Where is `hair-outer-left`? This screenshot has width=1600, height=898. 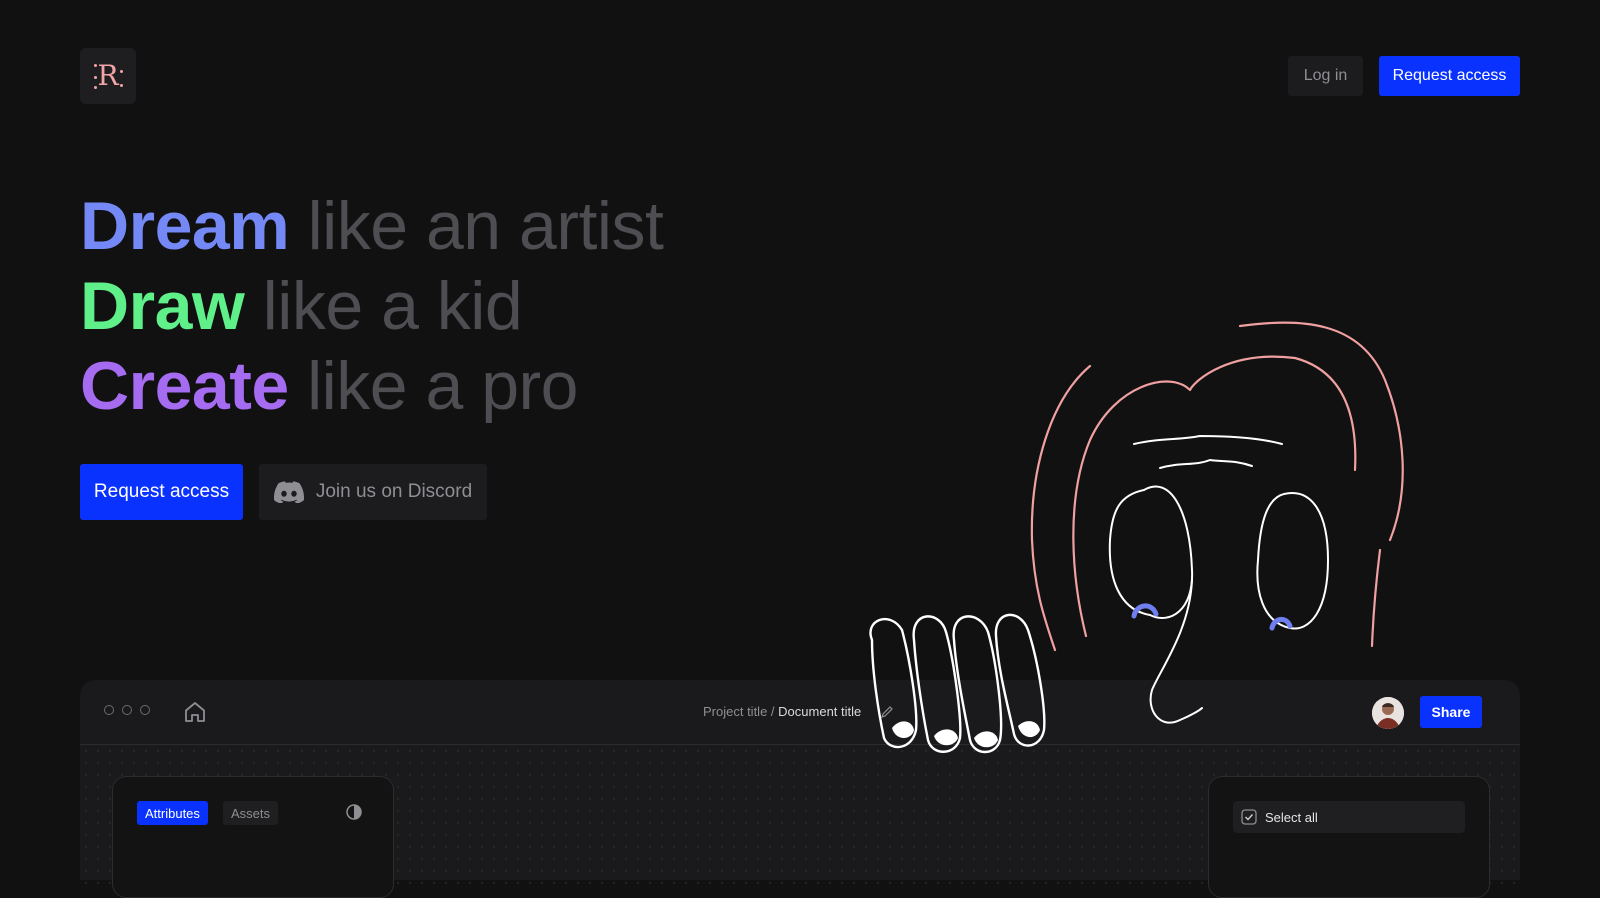 hair-outer-left is located at coordinates (1061, 508).